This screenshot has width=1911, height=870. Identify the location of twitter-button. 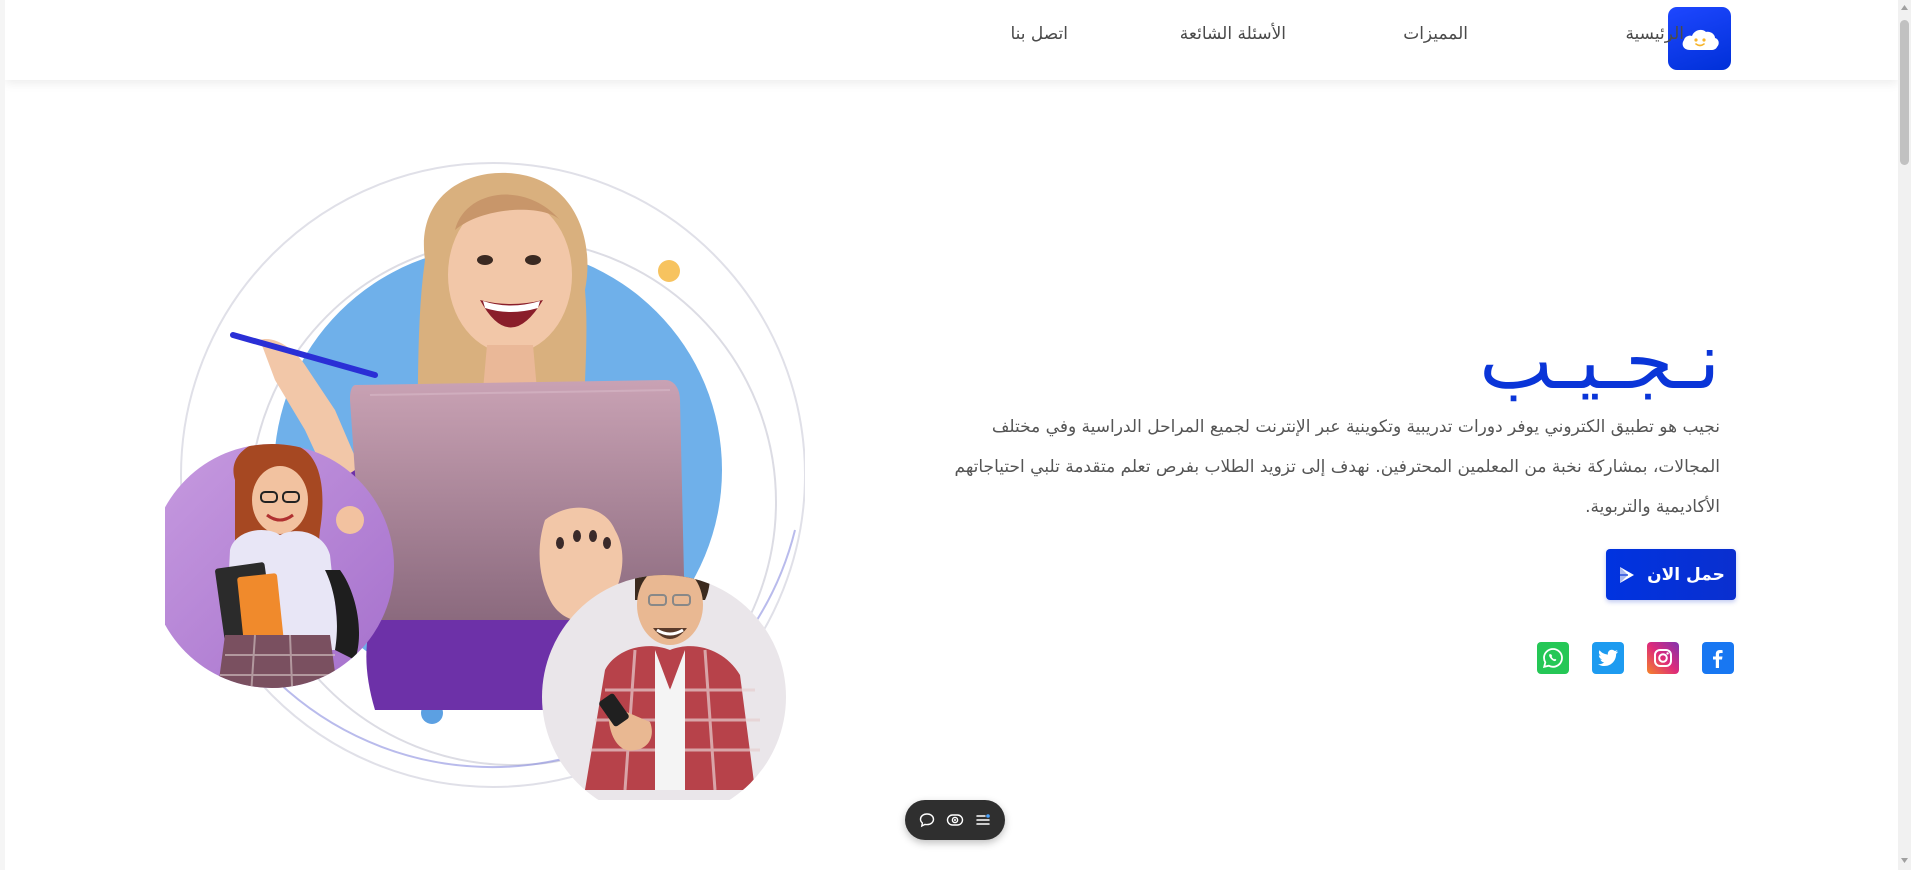
(1608, 658).